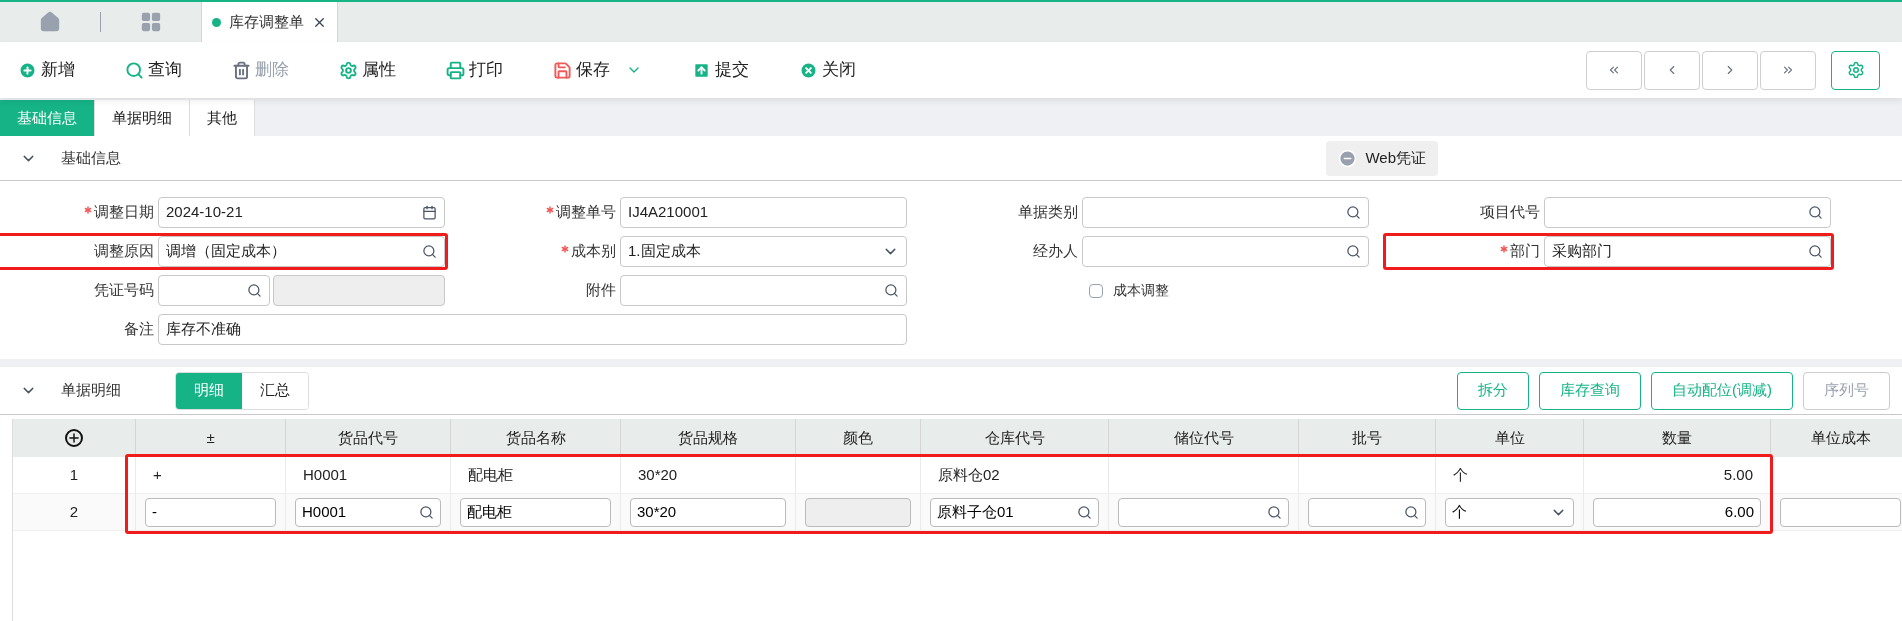 This screenshot has height=621, width=1902. Describe the element at coordinates (429, 212) in the screenshot. I see `calendar-icon` at that location.